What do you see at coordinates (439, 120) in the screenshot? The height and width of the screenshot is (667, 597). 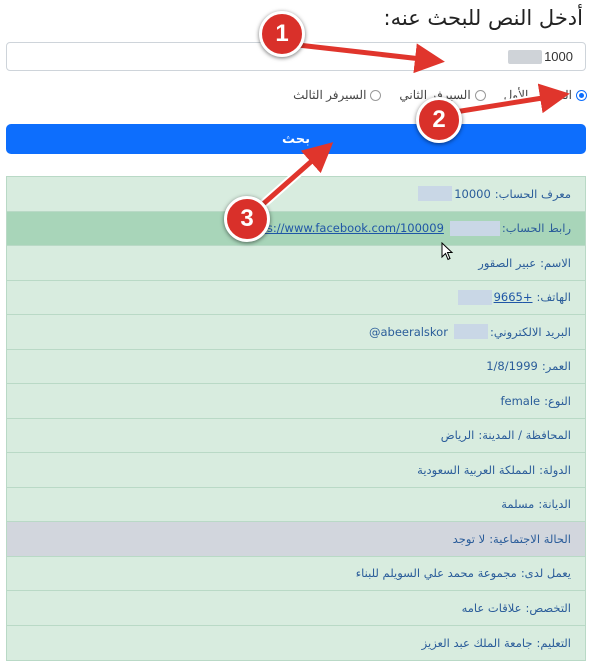 I see `annotation-badge-2: 2` at bounding box center [439, 120].